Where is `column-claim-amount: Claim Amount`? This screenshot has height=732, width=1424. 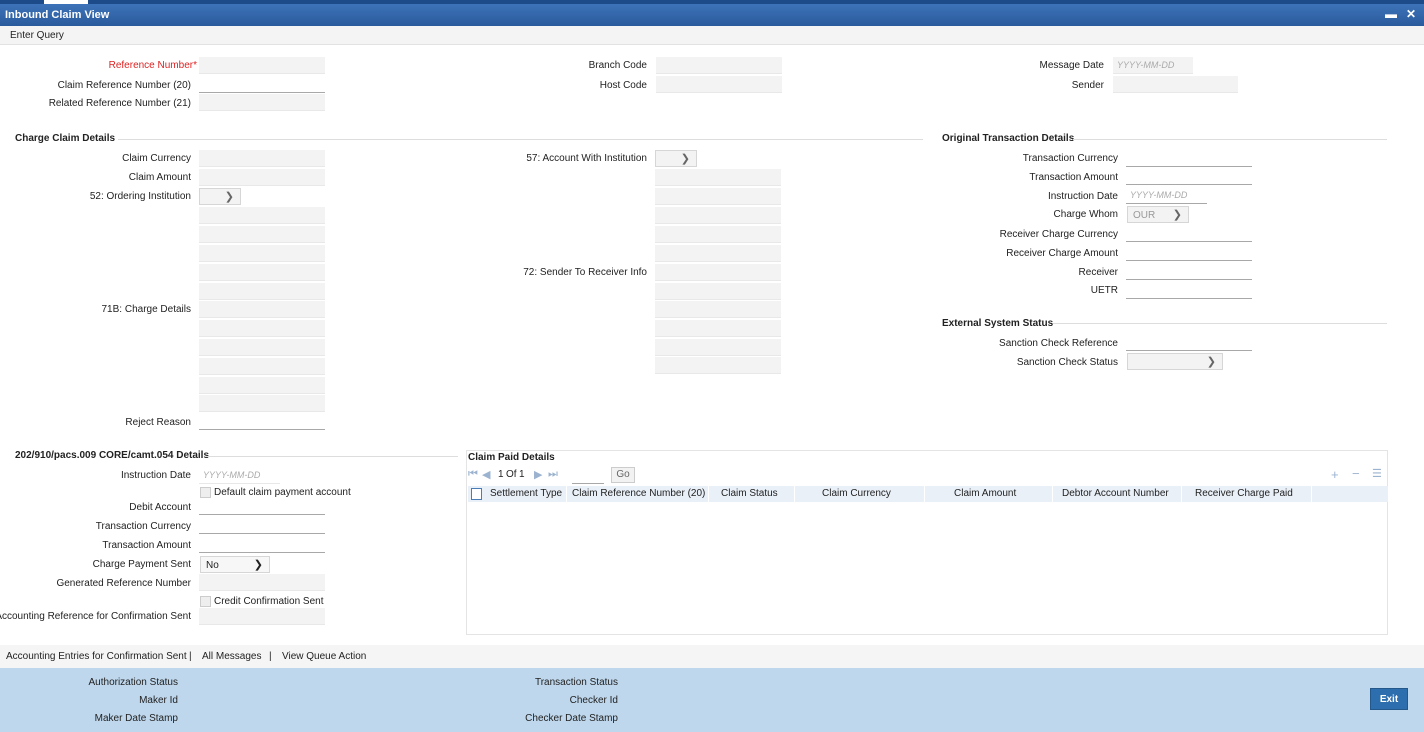 column-claim-amount: Claim Amount is located at coordinates (985, 493).